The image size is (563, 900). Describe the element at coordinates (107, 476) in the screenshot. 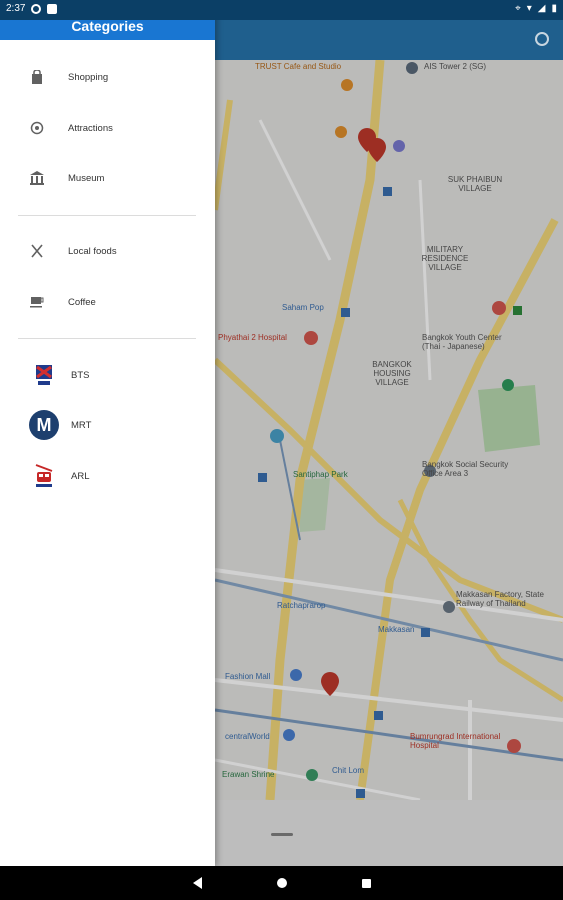

I see `menu-item-arl: ARL` at that location.